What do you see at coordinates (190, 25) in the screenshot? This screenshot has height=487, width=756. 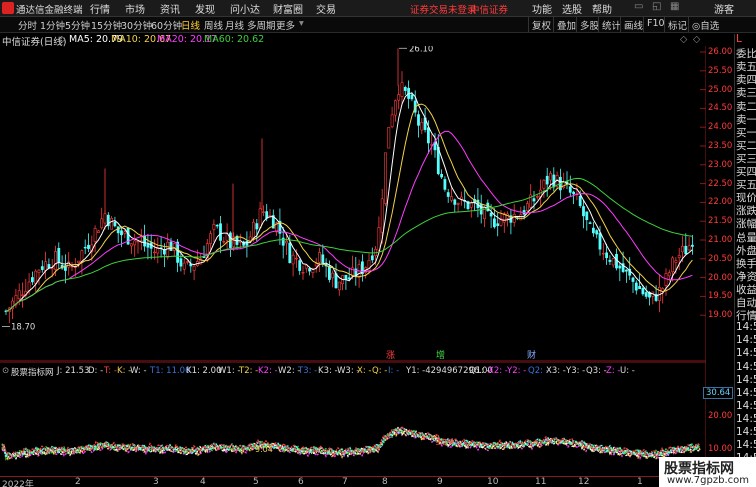 I see `period-daily: 日线` at bounding box center [190, 25].